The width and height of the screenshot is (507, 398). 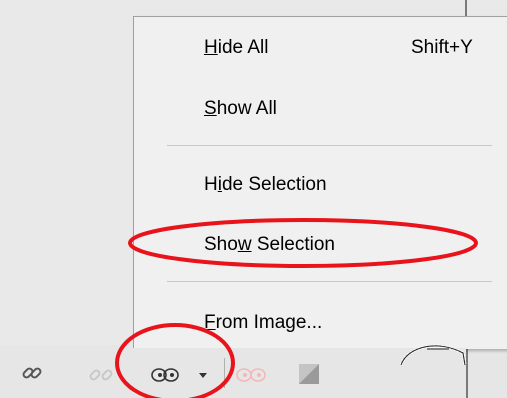 I want to click on mask-visibility-icon, so click(x=165, y=374).